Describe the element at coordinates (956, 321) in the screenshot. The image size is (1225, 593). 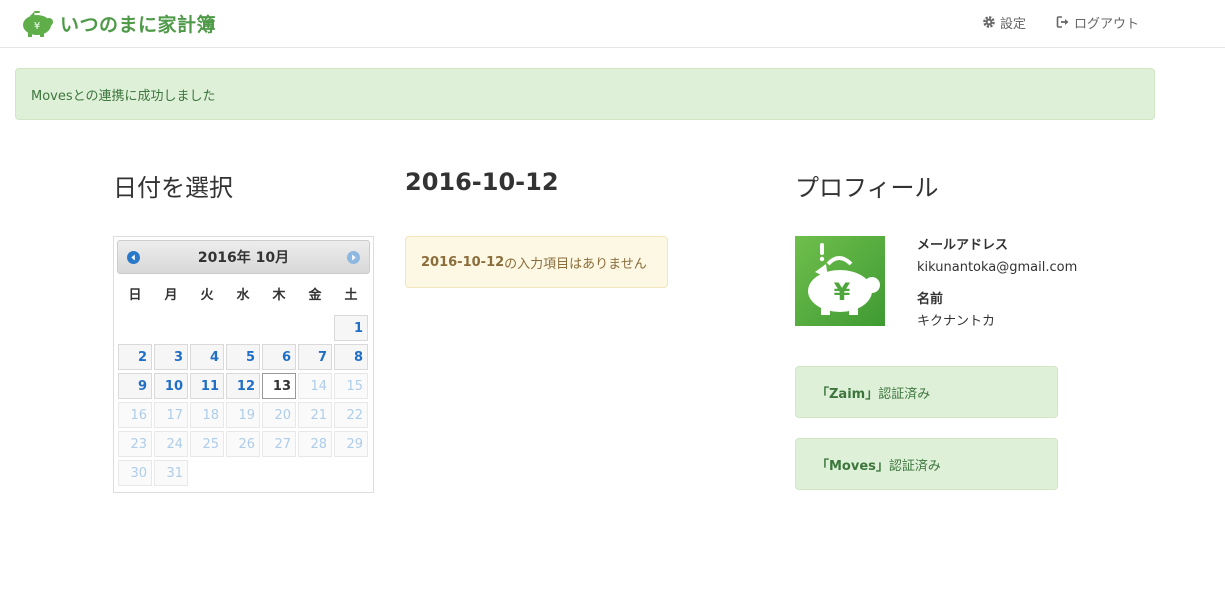
I see `name-value: キクナントカ` at that location.